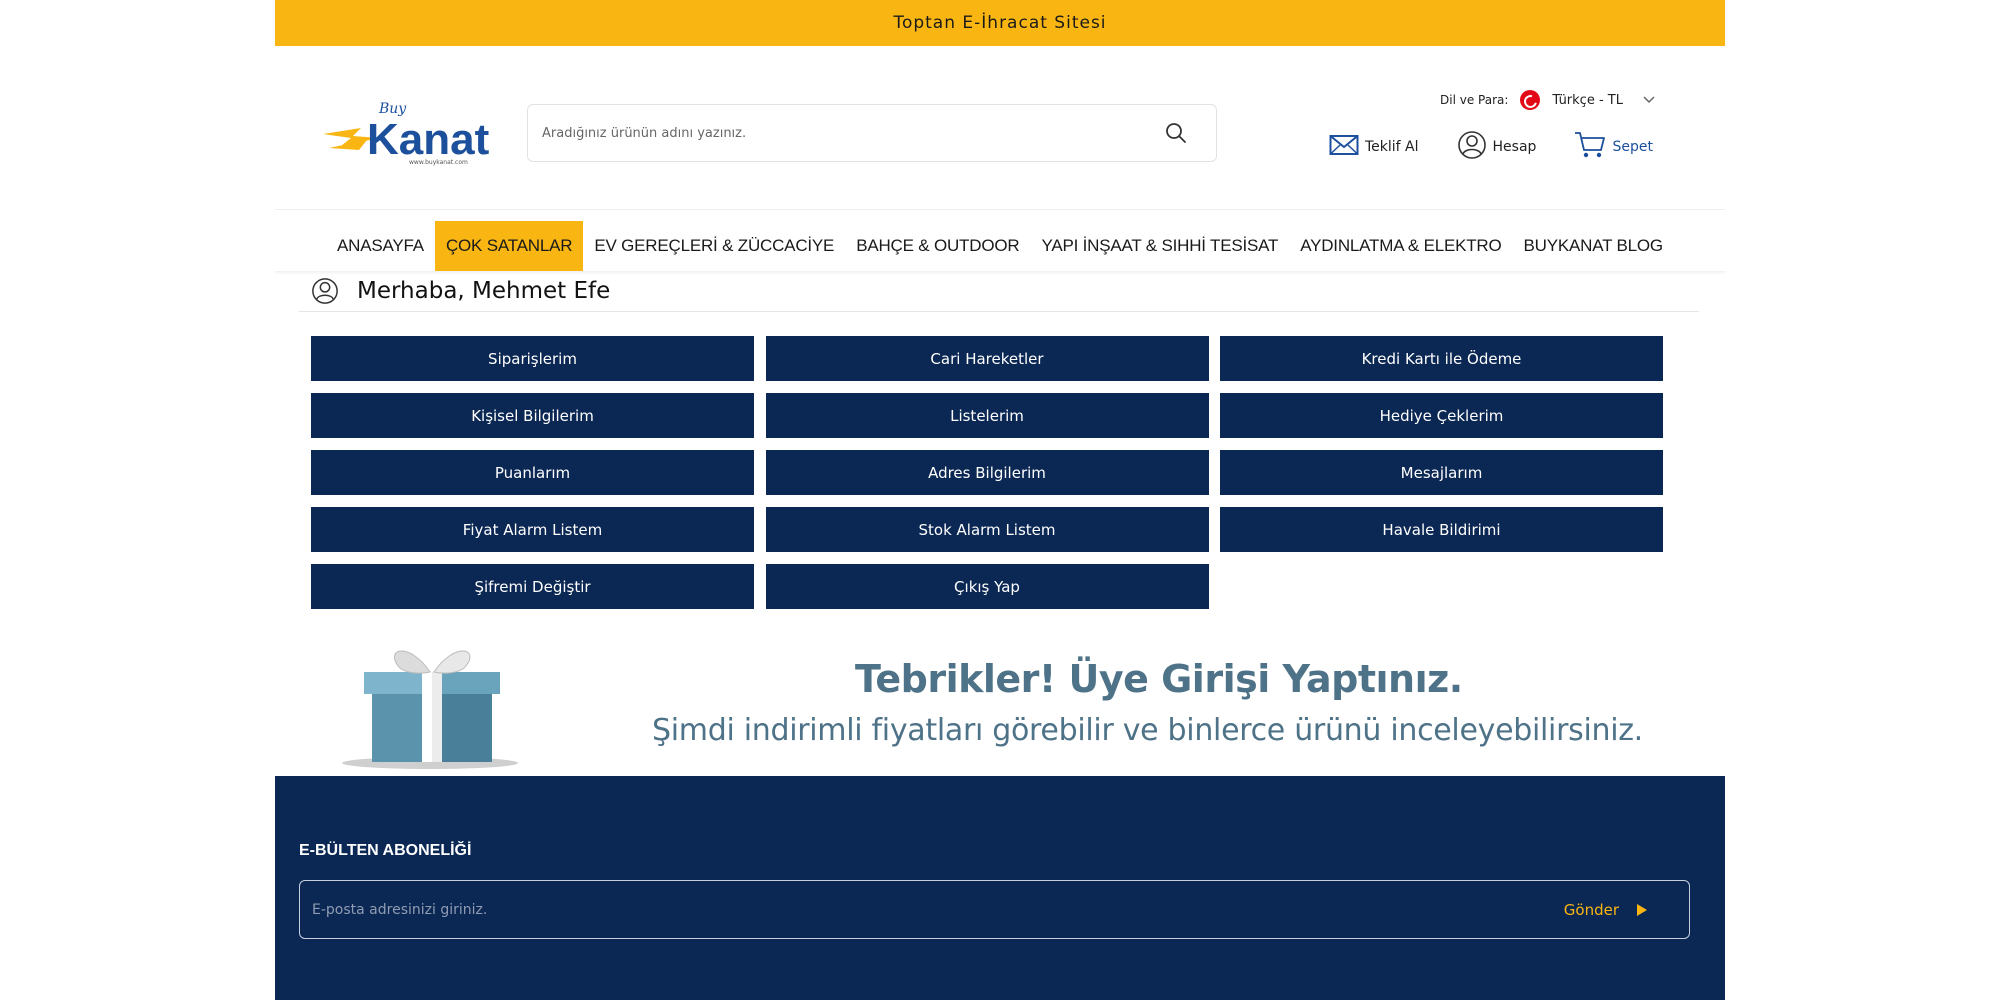  What do you see at coordinates (1591, 909) in the screenshot?
I see `newsletter-submit-label: Gönder` at bounding box center [1591, 909].